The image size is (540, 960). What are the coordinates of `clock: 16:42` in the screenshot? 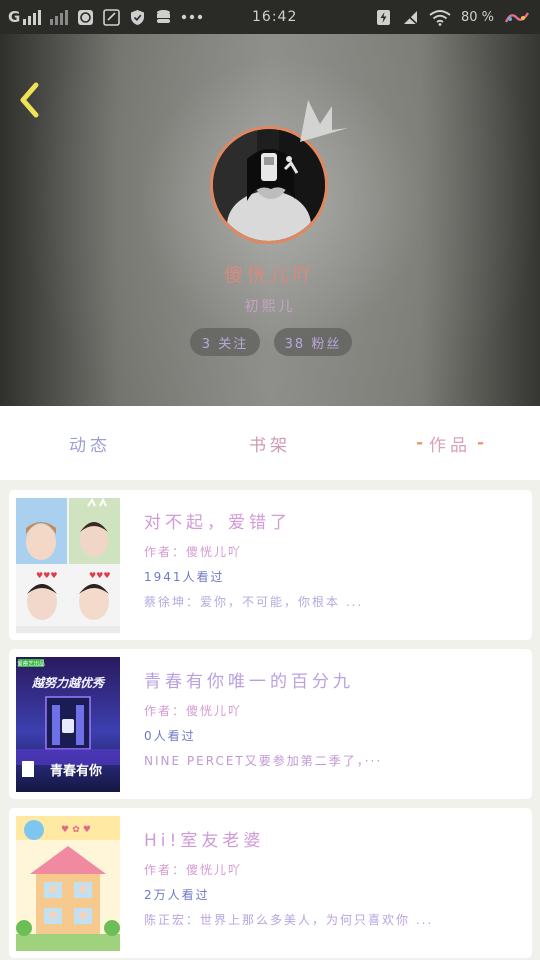 It's located at (275, 17).